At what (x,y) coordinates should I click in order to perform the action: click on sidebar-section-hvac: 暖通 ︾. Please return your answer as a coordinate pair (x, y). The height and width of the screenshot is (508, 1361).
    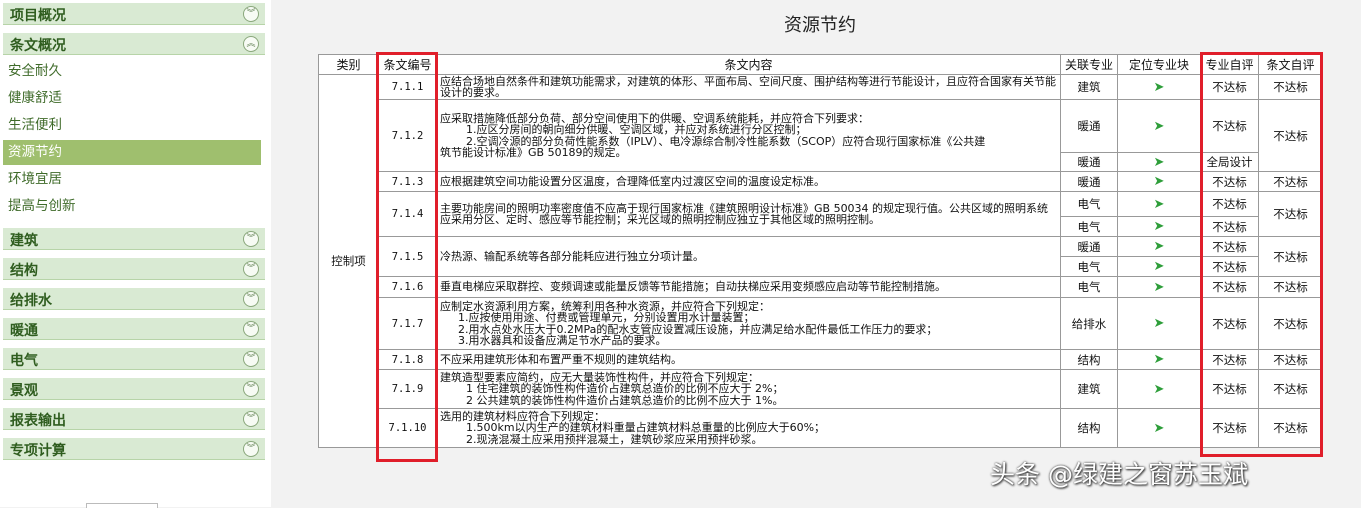
    Looking at the image, I should click on (134, 329).